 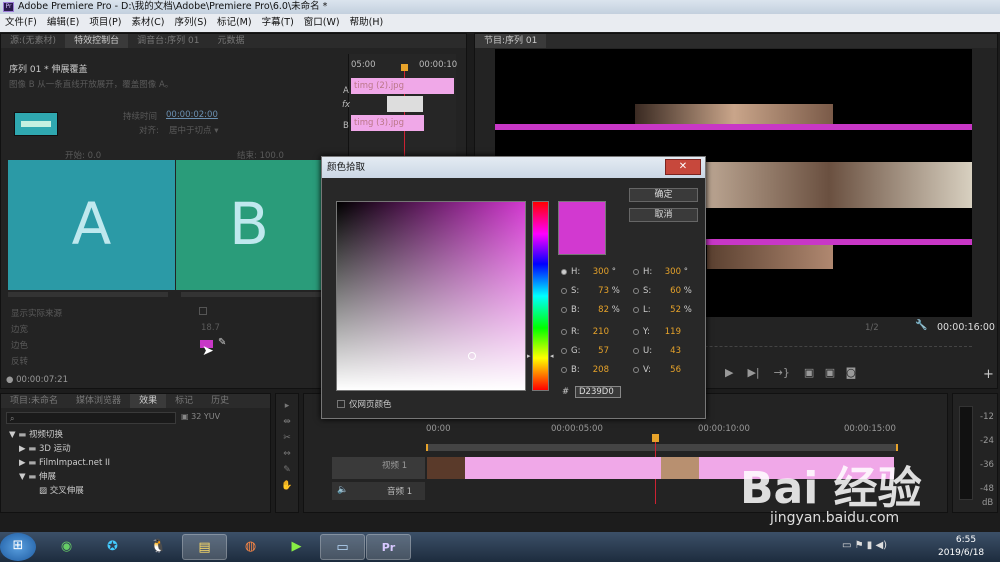 I want to click on tab-markers: 标记, so click(x=184, y=401).